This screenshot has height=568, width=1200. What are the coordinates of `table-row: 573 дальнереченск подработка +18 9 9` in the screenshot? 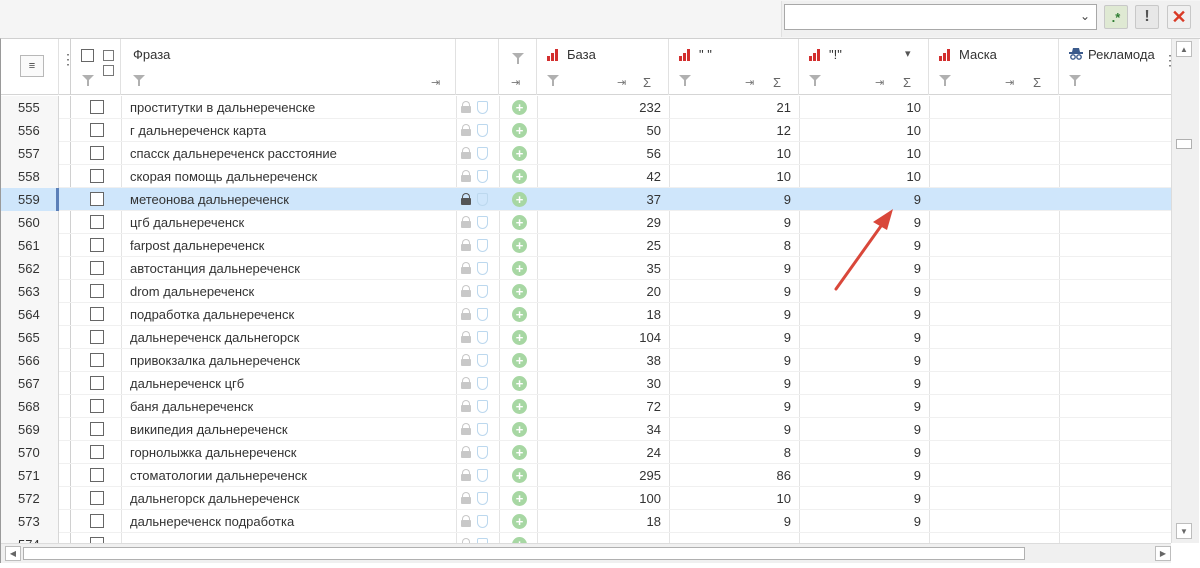 It's located at (586, 521).